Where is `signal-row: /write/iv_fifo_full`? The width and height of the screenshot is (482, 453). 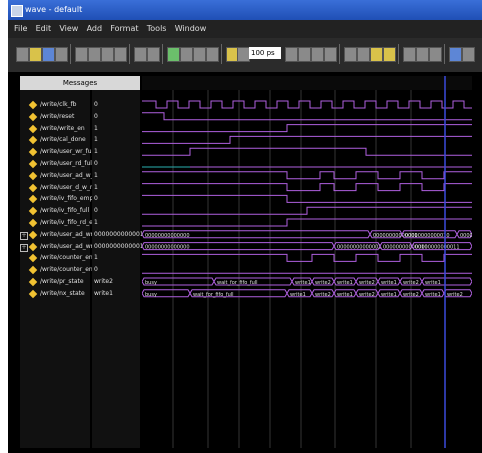 signal-row: /write/iv_fifo_full is located at coordinates (55, 211).